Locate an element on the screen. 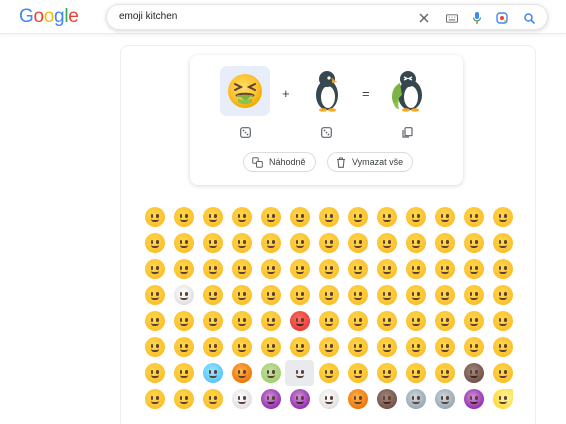  clear-icon is located at coordinates (424, 18).